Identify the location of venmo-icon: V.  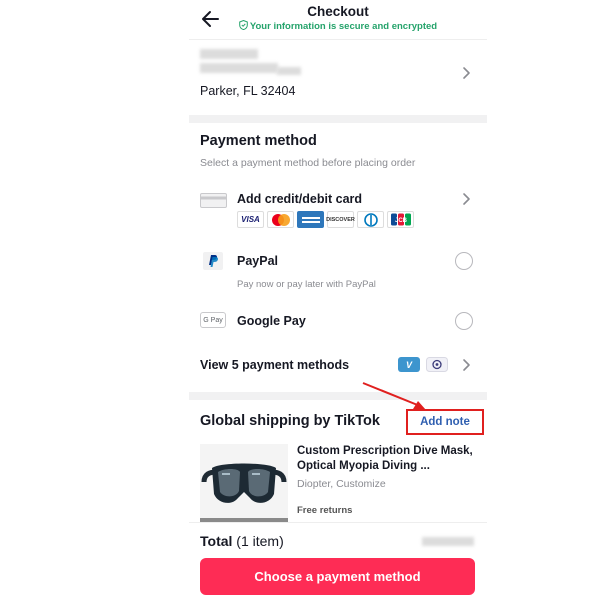
(409, 364).